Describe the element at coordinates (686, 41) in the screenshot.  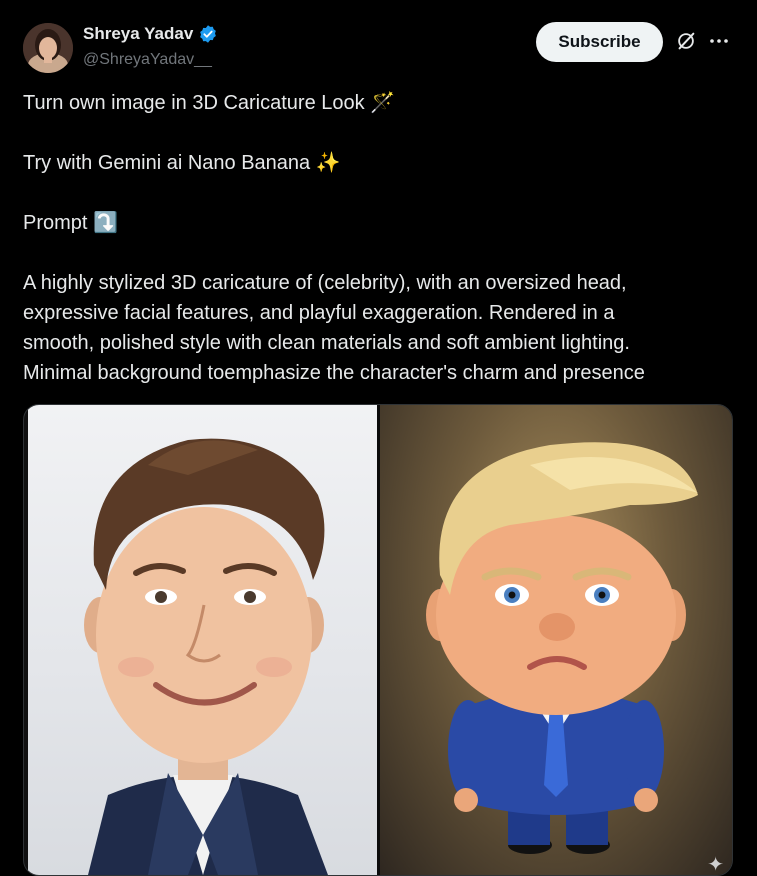
I see `grok-icon` at that location.